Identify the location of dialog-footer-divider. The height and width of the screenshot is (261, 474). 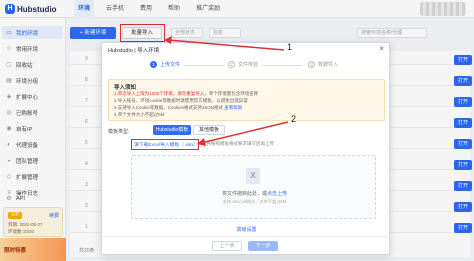
(246, 236).